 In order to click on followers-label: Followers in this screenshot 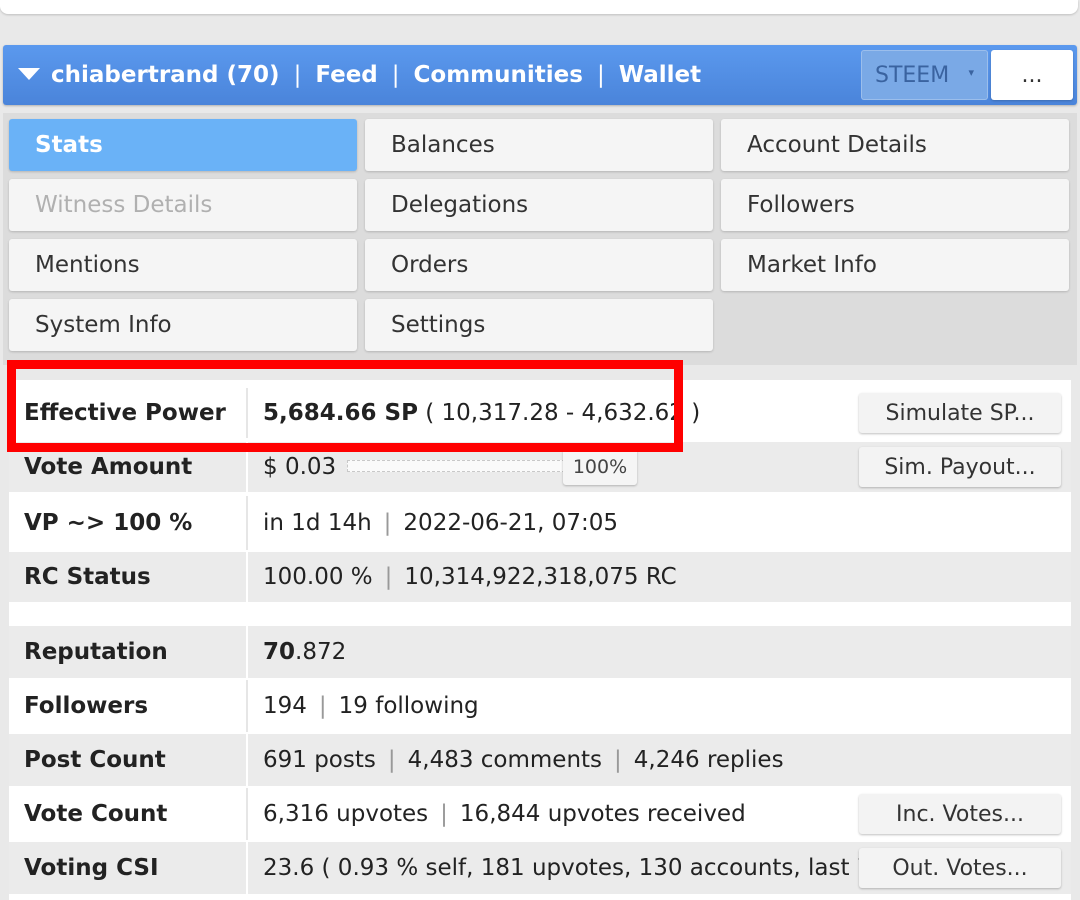, I will do `click(128, 706)`.